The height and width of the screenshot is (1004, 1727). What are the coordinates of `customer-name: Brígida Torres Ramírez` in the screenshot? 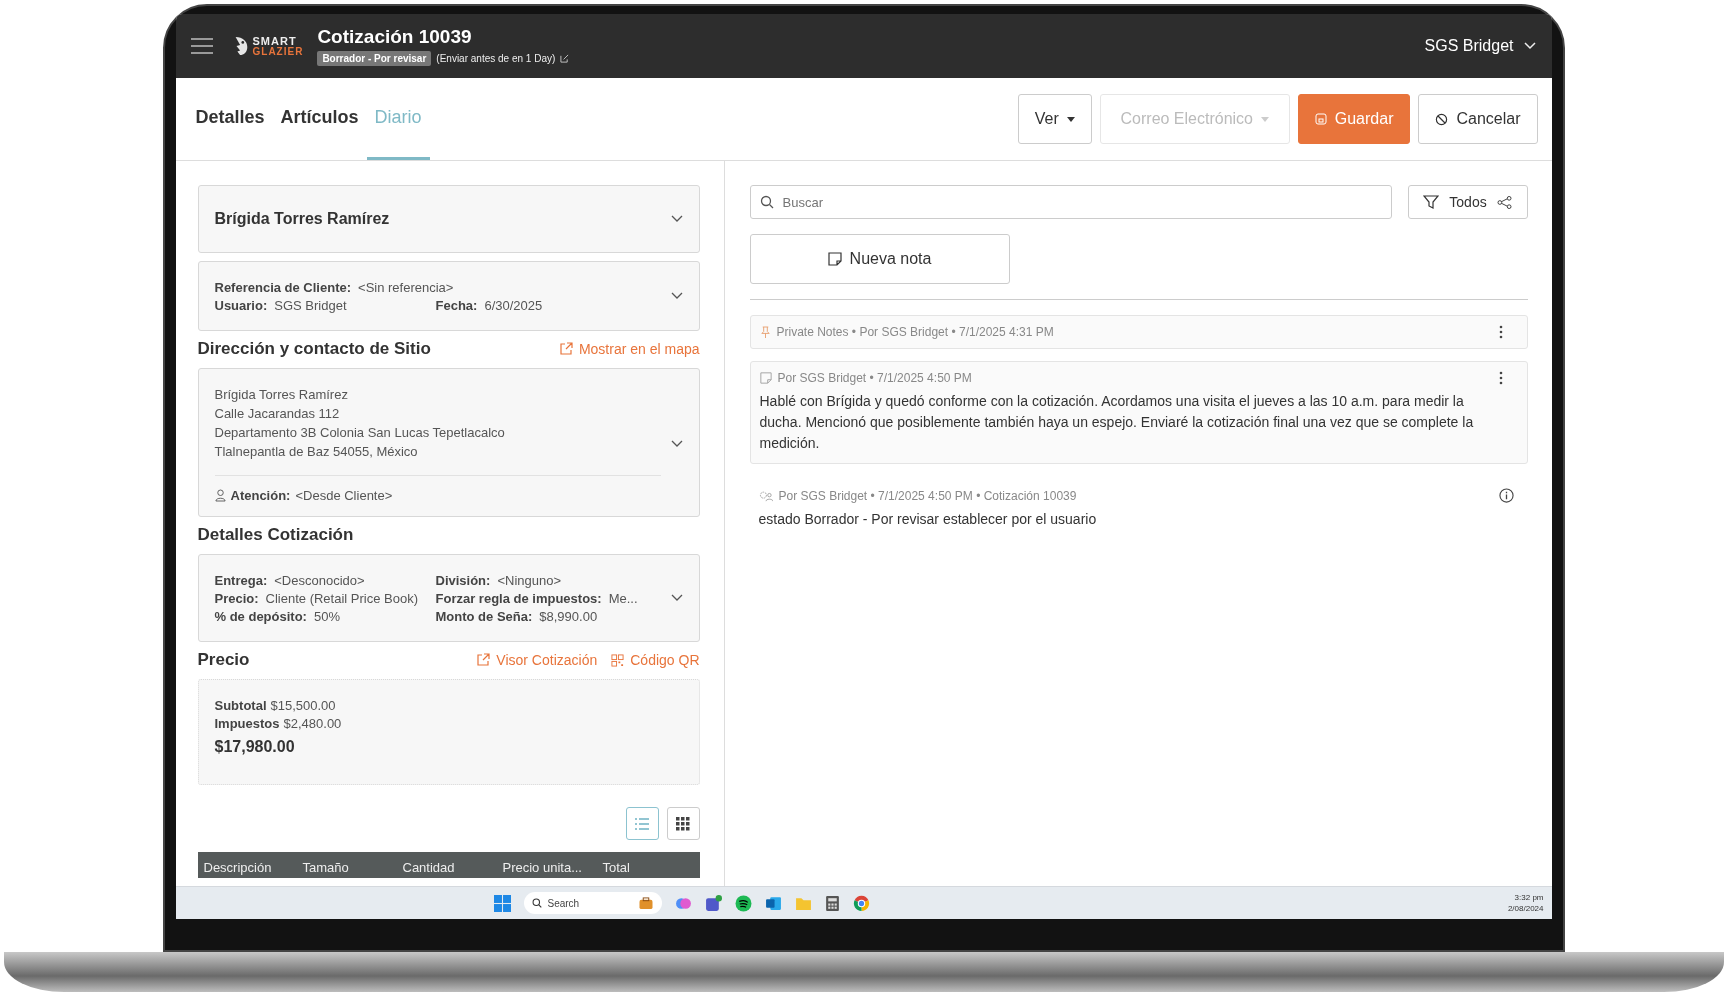 It's located at (302, 219).